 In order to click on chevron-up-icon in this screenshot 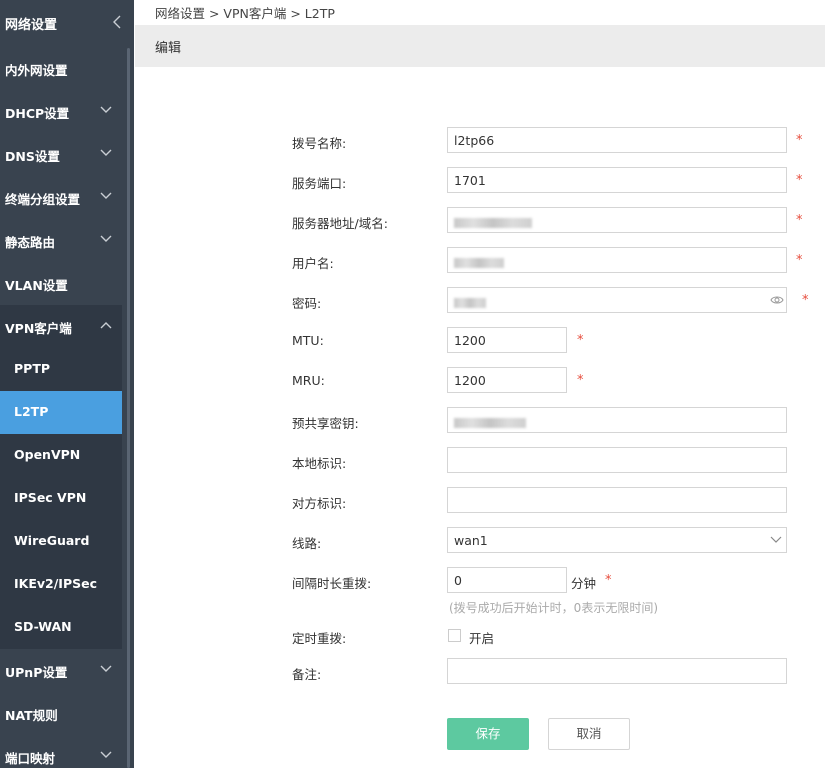, I will do `click(106, 325)`.